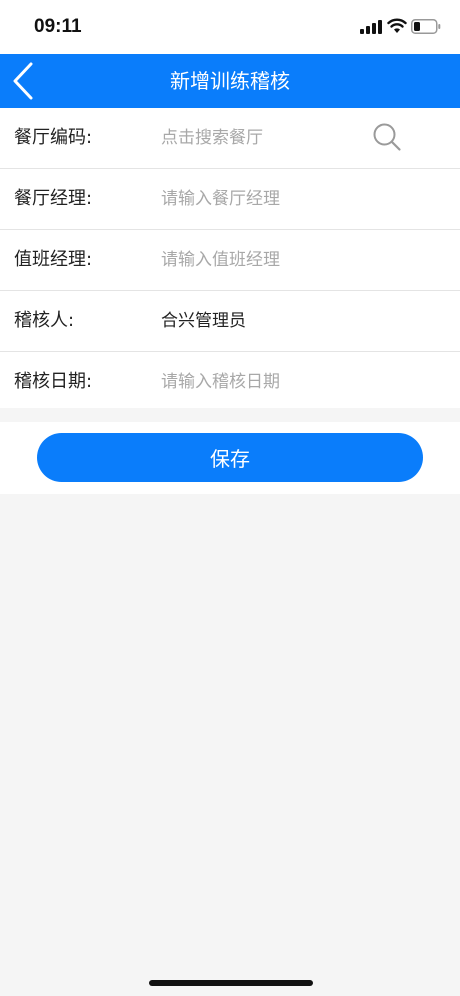  What do you see at coordinates (23, 81) in the screenshot?
I see `chevron-left-icon` at bounding box center [23, 81].